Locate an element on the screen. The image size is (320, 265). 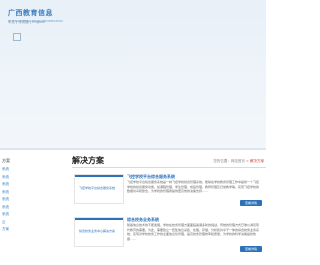
logo-text-cn: 广西教育信息 is located at coordinates (30, 13).